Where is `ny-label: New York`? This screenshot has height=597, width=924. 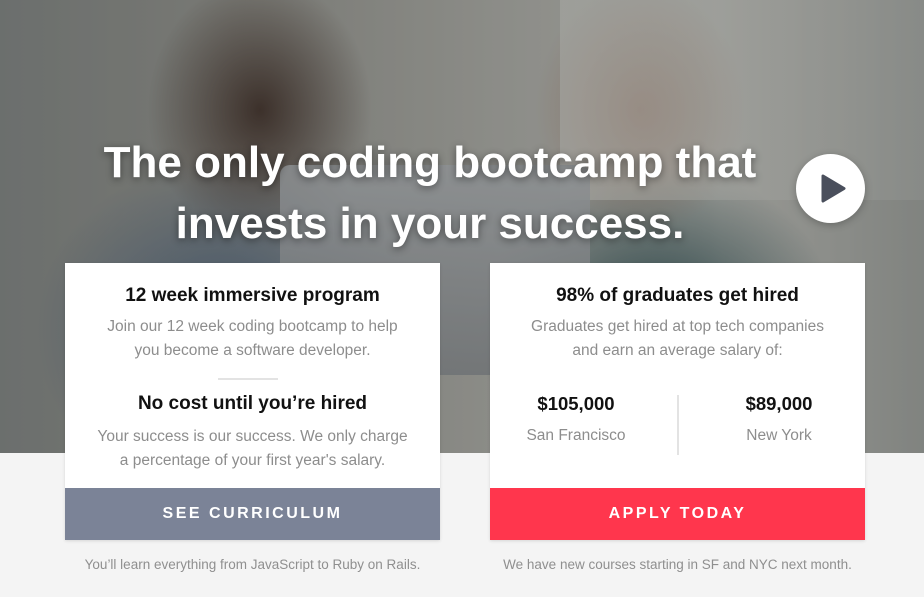
ny-label: New York is located at coordinates (779, 435).